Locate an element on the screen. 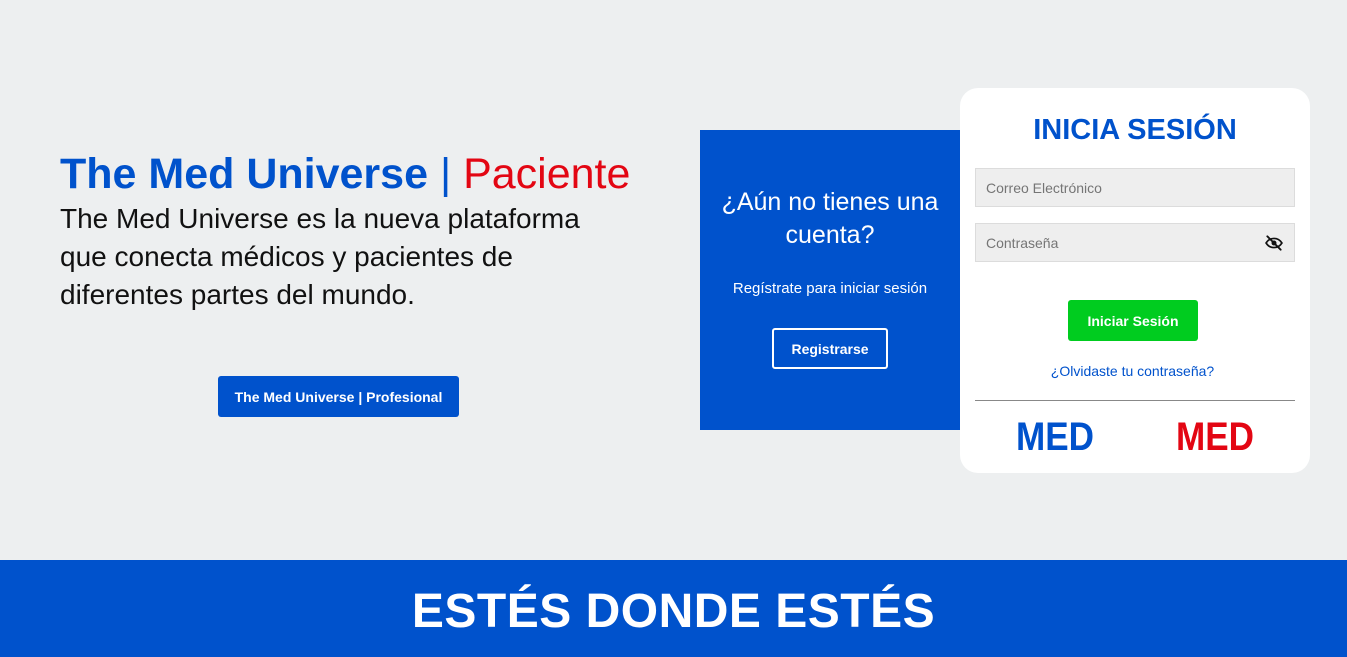  med-logo-red: MED is located at coordinates (1215, 437).